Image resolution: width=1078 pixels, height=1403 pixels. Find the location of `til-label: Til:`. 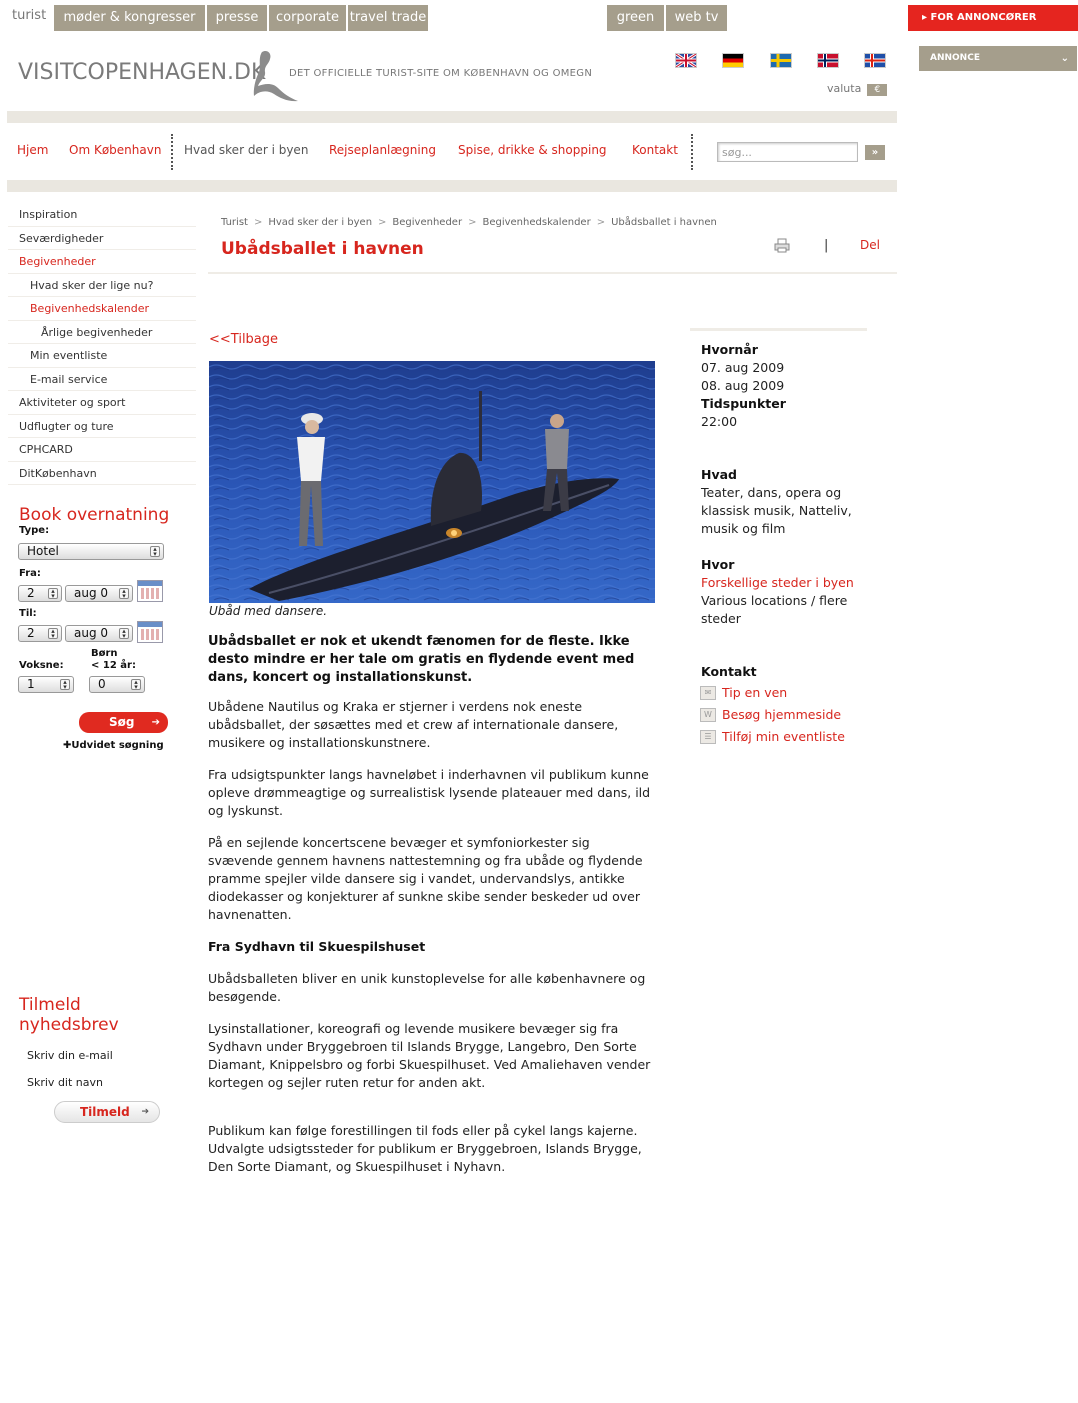

til-label: Til: is located at coordinates (28, 613).